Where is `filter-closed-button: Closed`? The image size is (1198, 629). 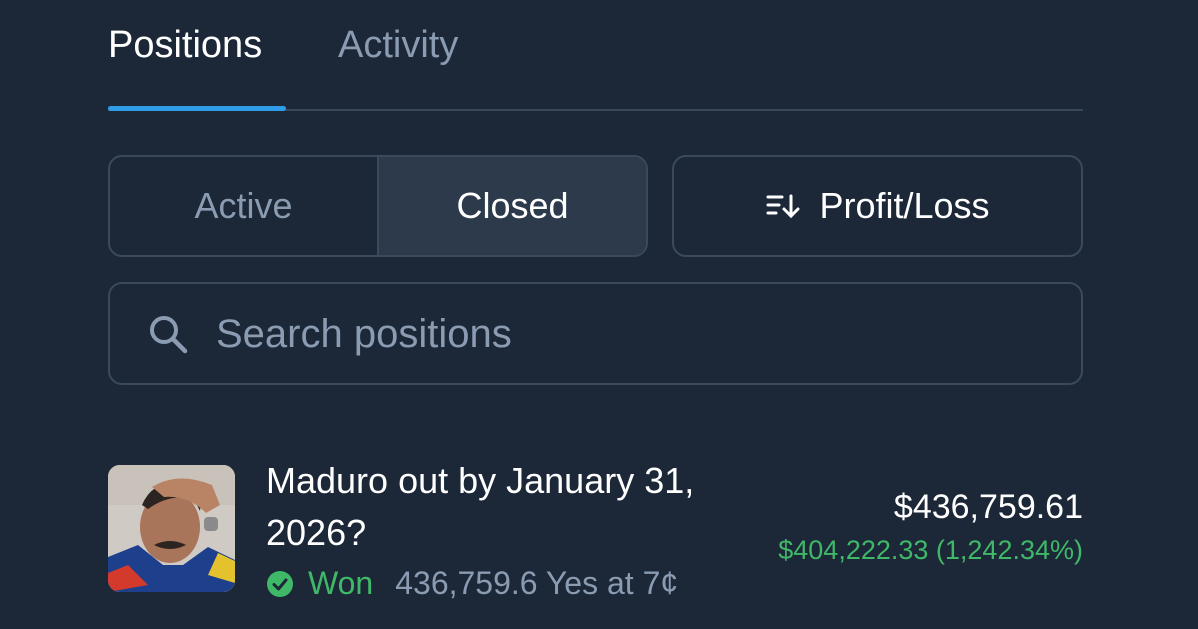
filter-closed-button: Closed is located at coordinates (511, 206).